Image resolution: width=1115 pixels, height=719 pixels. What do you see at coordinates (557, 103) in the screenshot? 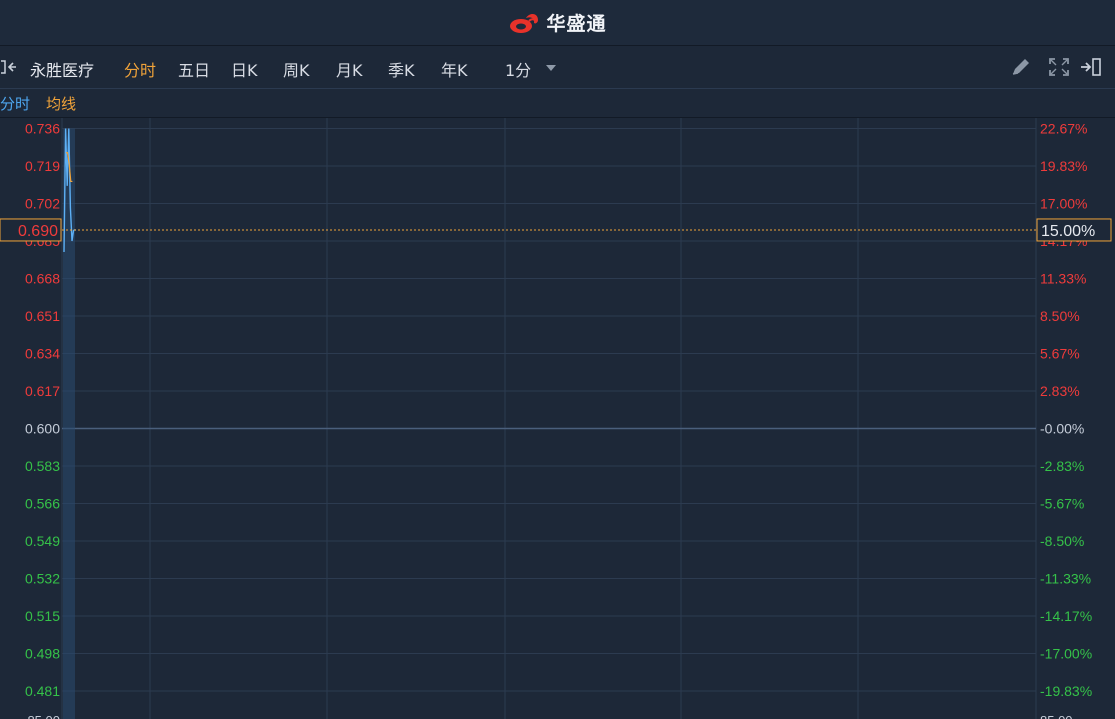
I see `legend-bar: 分时 均线` at bounding box center [557, 103].